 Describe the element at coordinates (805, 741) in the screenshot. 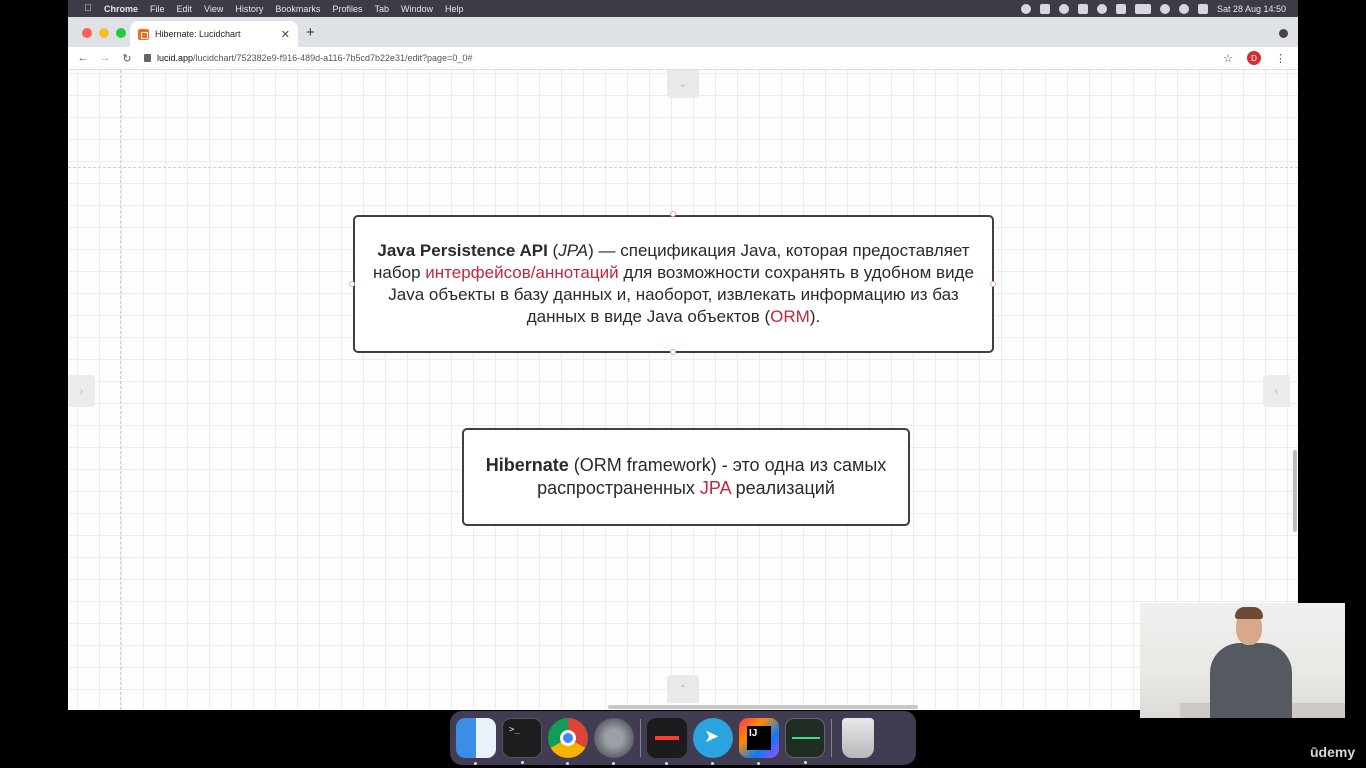

I see `activity-monitor-icon` at that location.